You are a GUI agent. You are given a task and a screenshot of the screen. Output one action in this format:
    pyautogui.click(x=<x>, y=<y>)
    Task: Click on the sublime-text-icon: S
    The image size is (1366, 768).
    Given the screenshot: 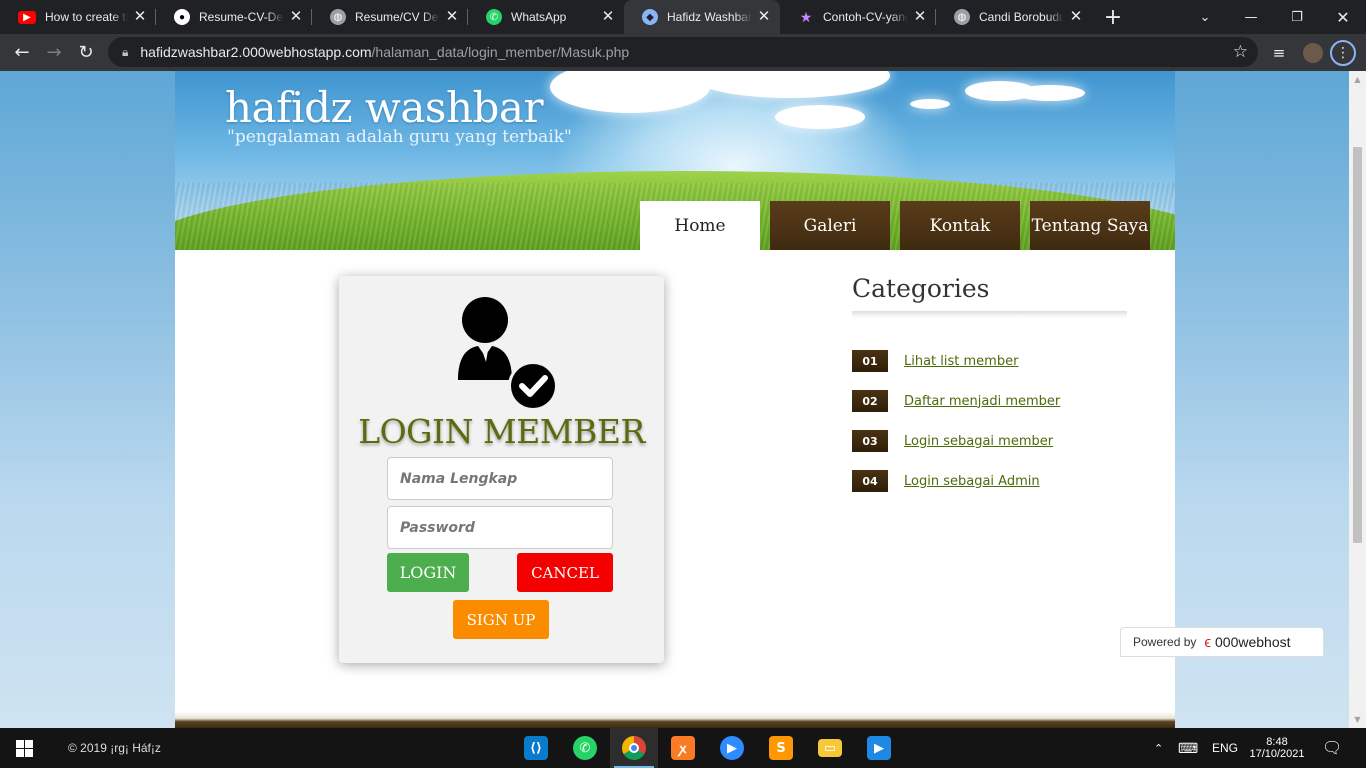 What is the action you would take?
    pyautogui.click(x=781, y=748)
    